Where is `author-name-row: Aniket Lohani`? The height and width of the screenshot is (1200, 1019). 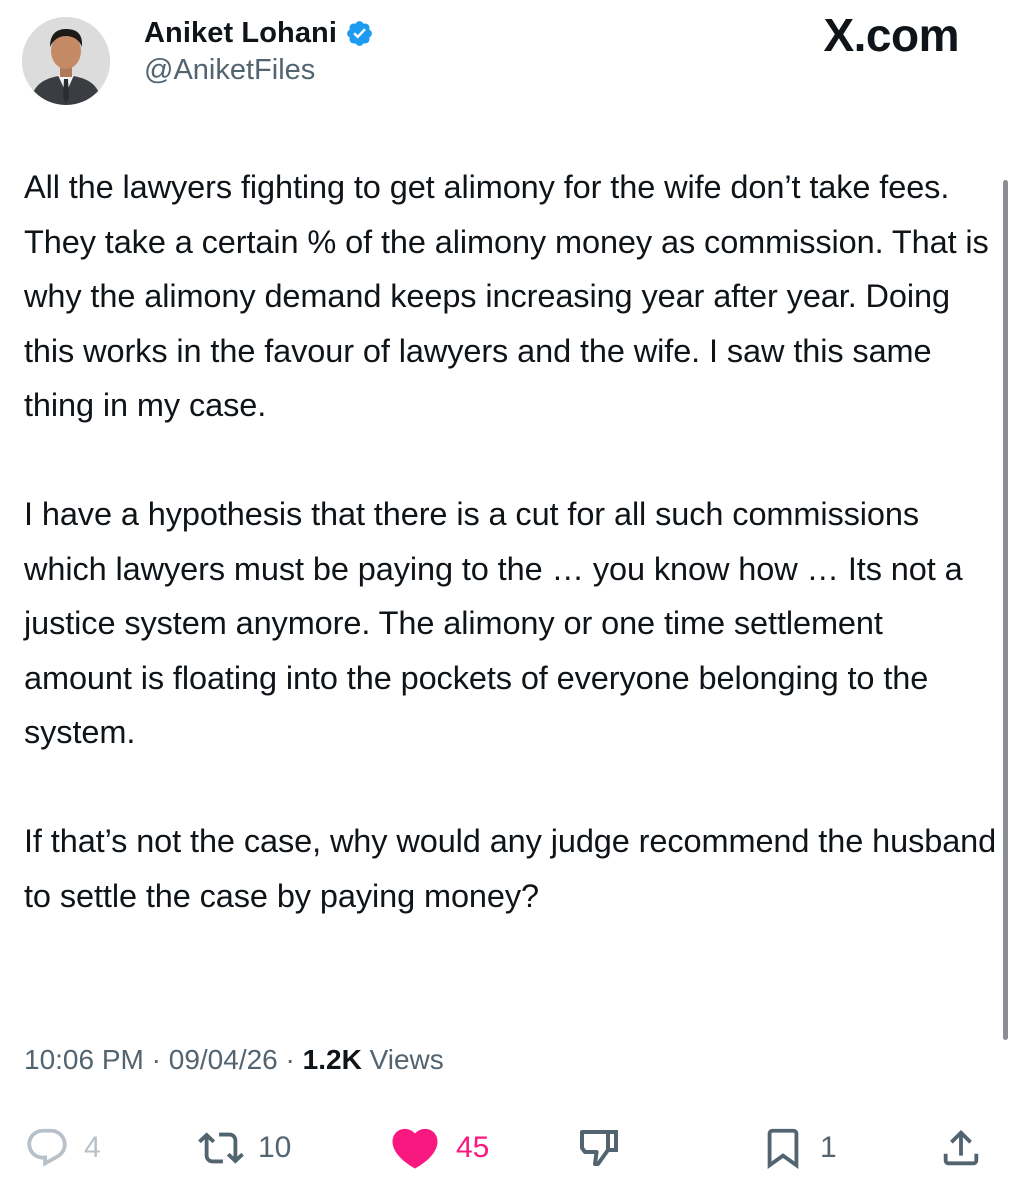
author-name-row: Aniket Lohani is located at coordinates (259, 33).